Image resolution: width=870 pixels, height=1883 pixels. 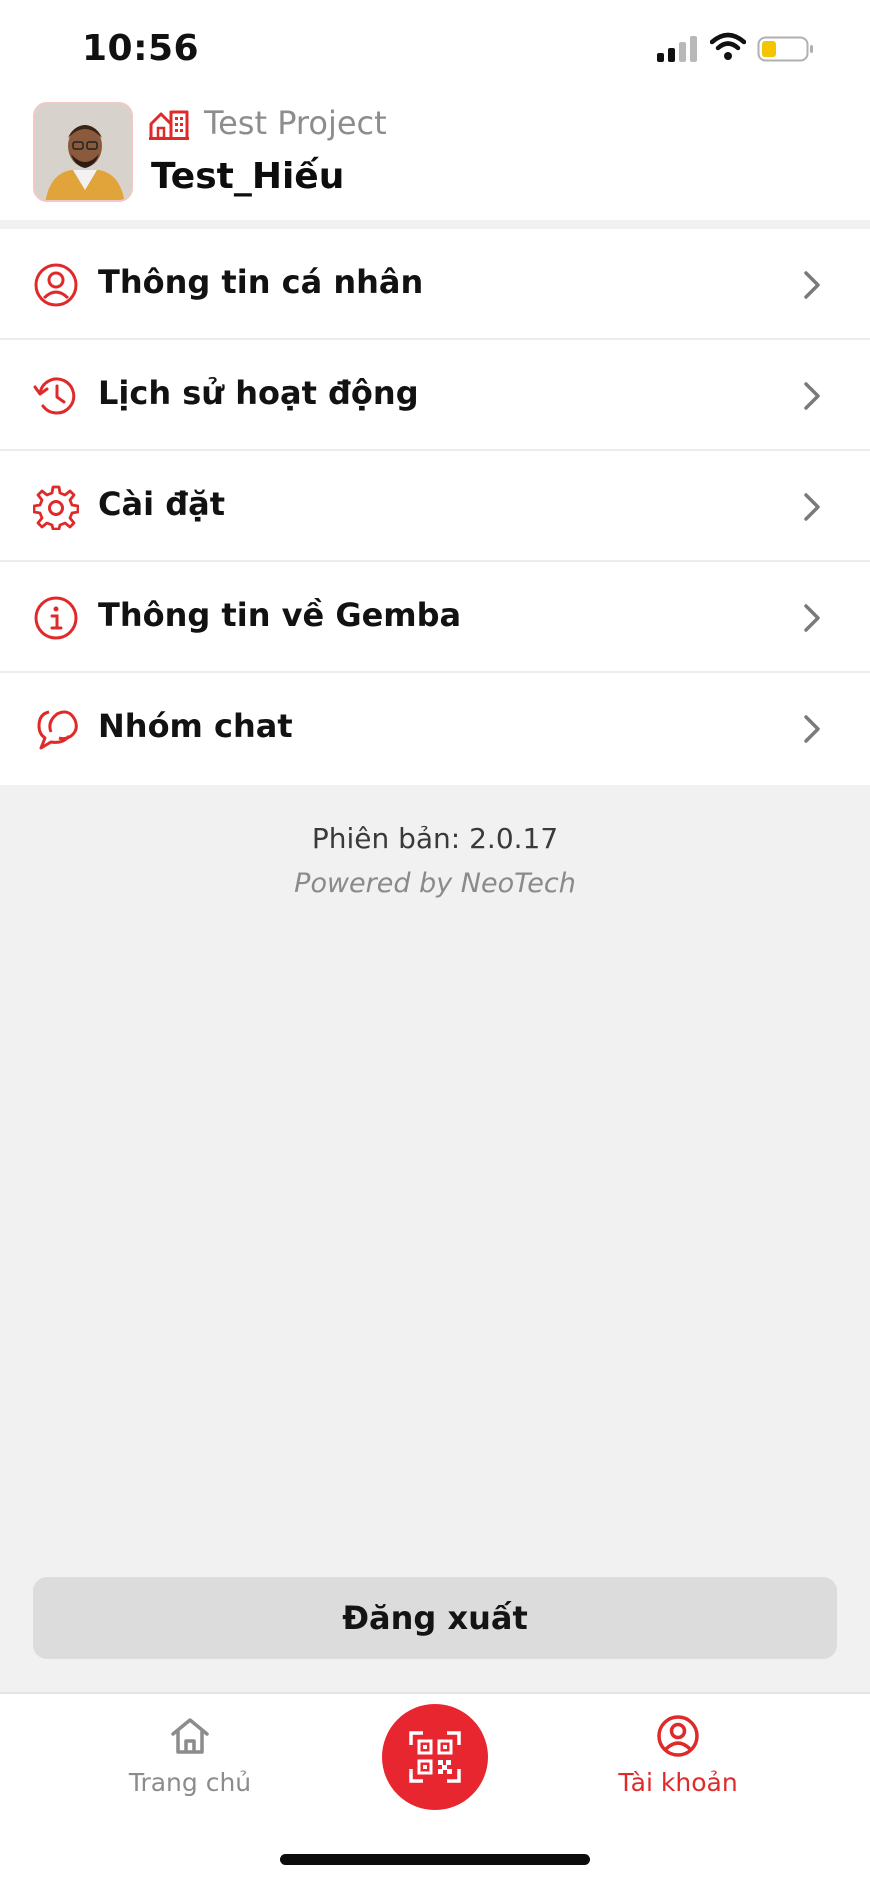 What do you see at coordinates (435, 1859) in the screenshot?
I see `home-indicator` at bounding box center [435, 1859].